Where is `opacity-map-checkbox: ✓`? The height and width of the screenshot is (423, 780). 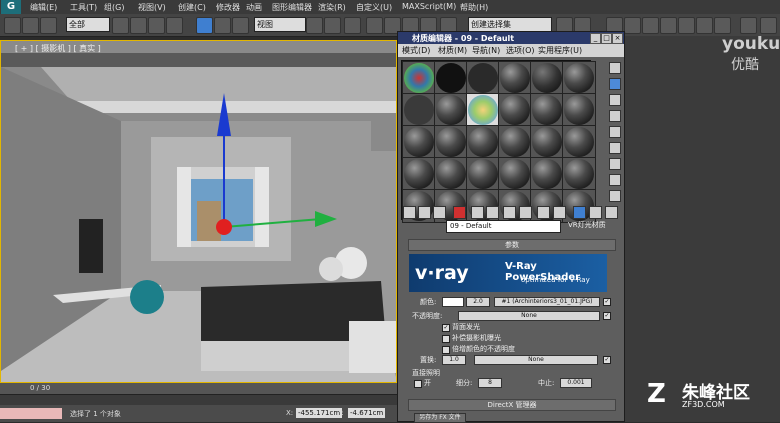 opacity-map-checkbox: ✓ is located at coordinates (607, 316).